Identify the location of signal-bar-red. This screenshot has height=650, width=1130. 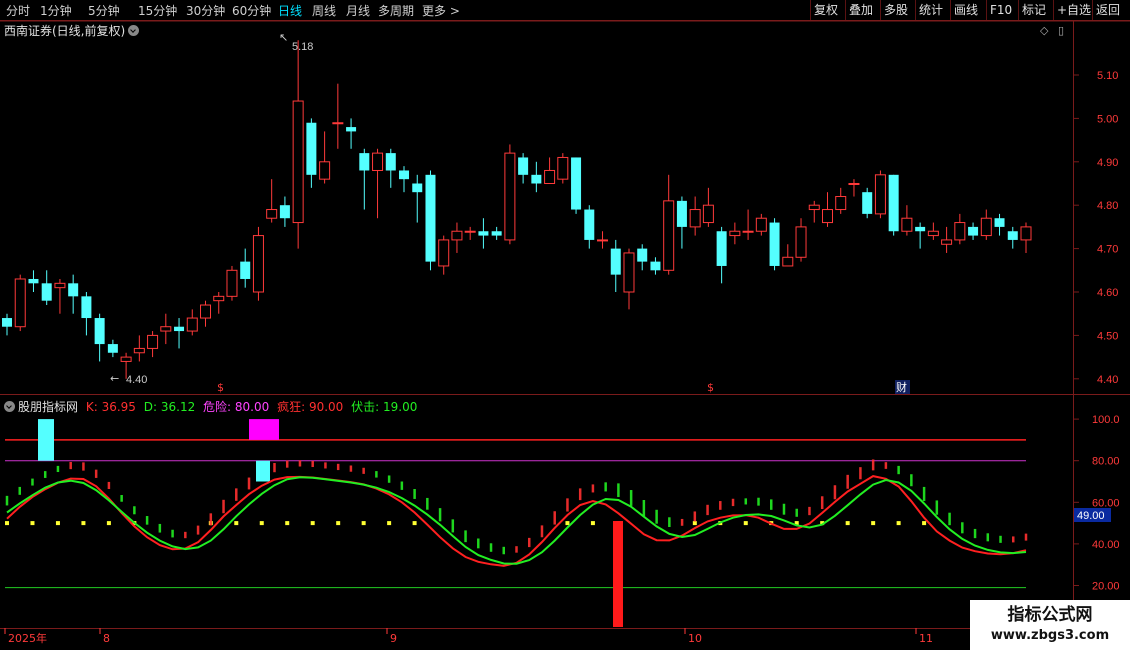
(618, 574).